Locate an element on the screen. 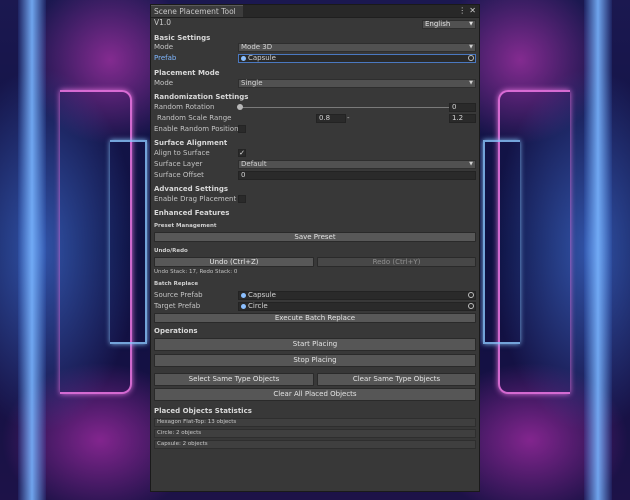 The image size is (630, 500). placement-mode-label: Mode is located at coordinates (164, 83).